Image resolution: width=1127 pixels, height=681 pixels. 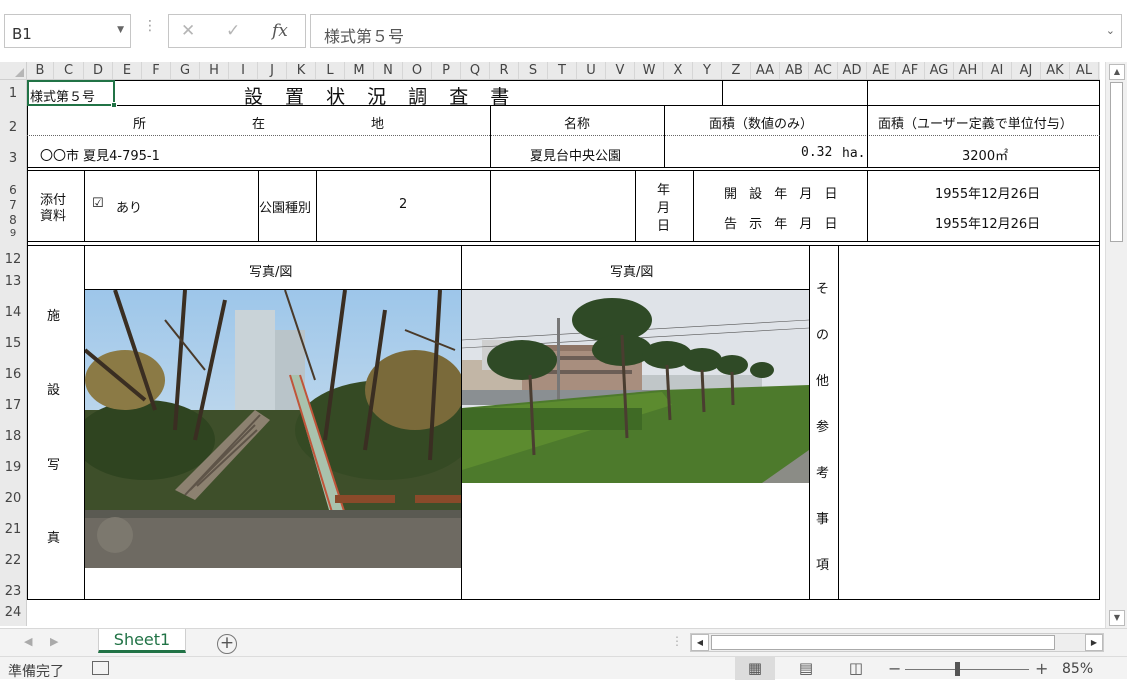 What do you see at coordinates (185, 70) in the screenshot?
I see `column-header: G` at bounding box center [185, 70].